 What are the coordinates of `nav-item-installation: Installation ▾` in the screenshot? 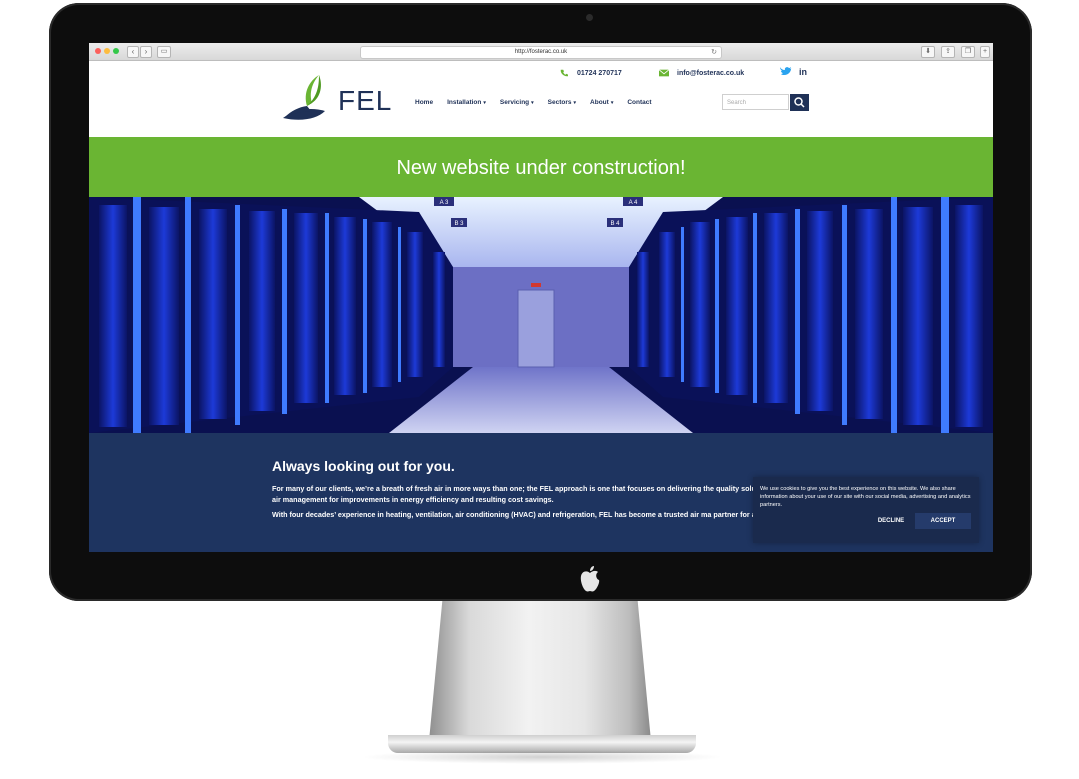 It's located at (466, 102).